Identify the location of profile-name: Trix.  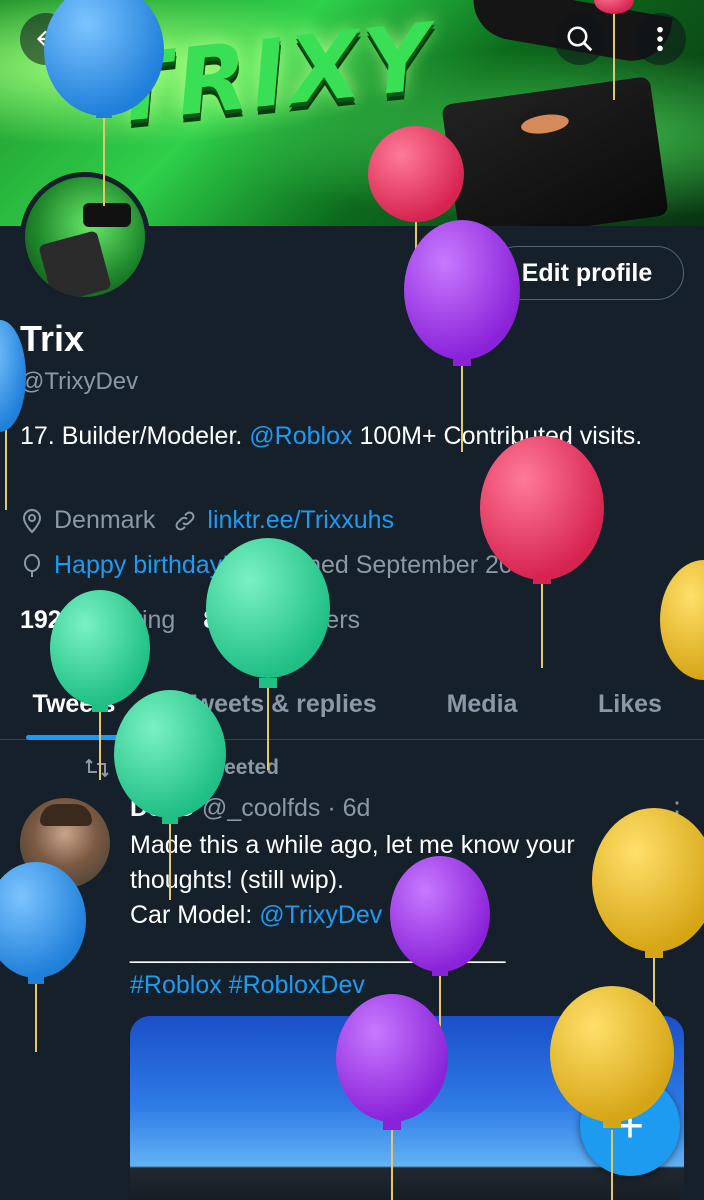
(52, 338).